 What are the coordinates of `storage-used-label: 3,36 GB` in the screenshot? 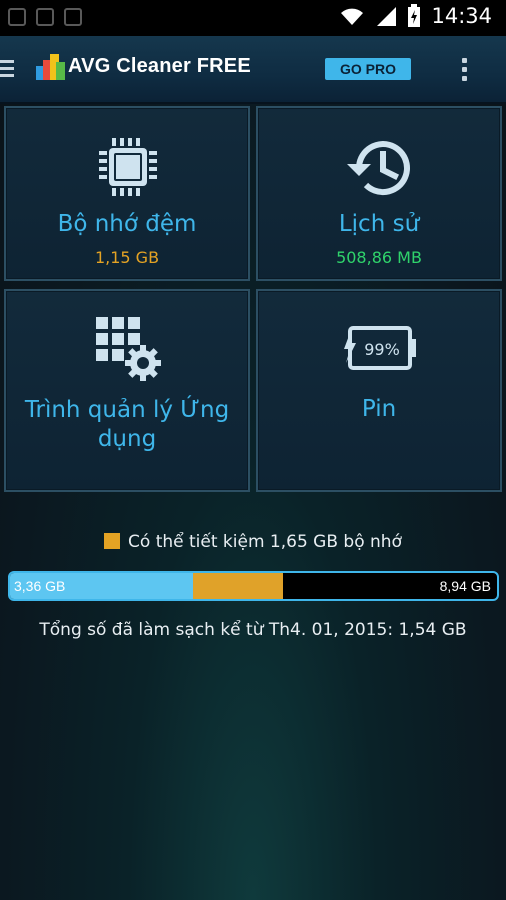 It's located at (40, 586).